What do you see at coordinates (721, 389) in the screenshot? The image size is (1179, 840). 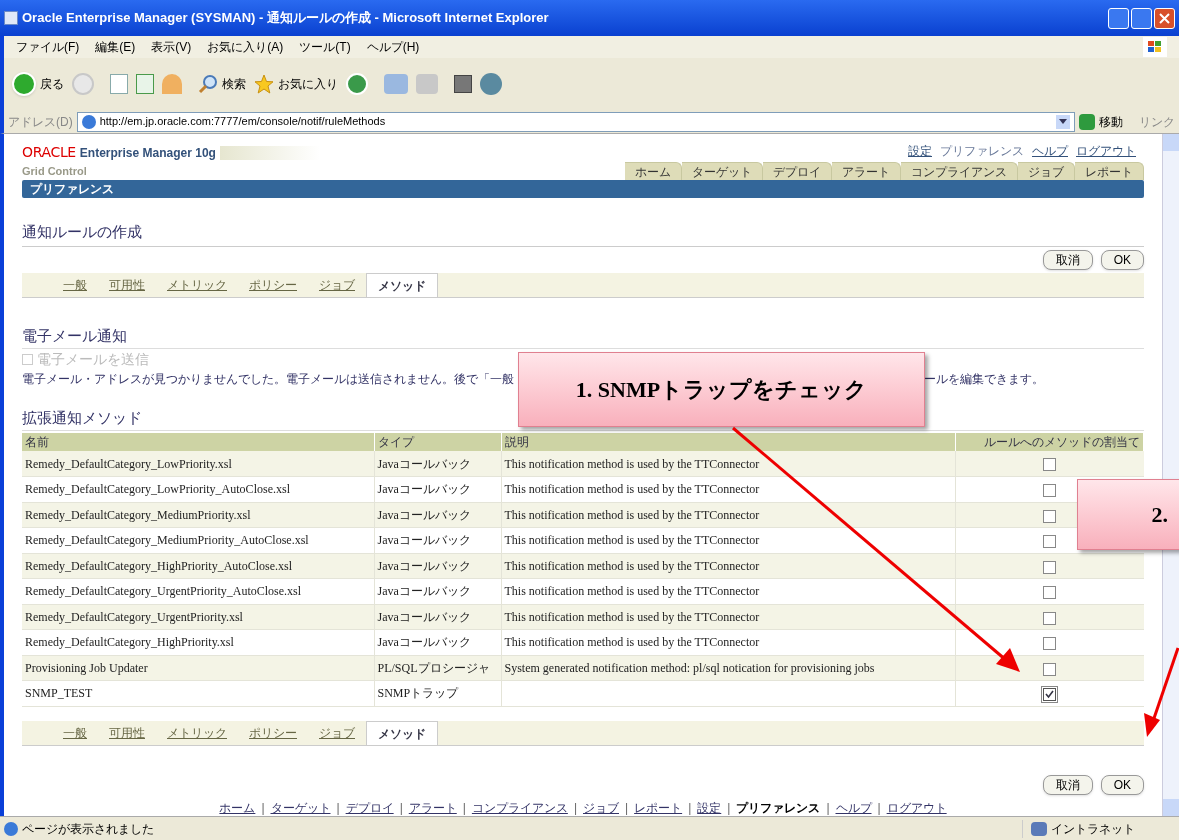 I see `callout-tooltip: 1. SNMPトラップをチェック` at bounding box center [721, 389].